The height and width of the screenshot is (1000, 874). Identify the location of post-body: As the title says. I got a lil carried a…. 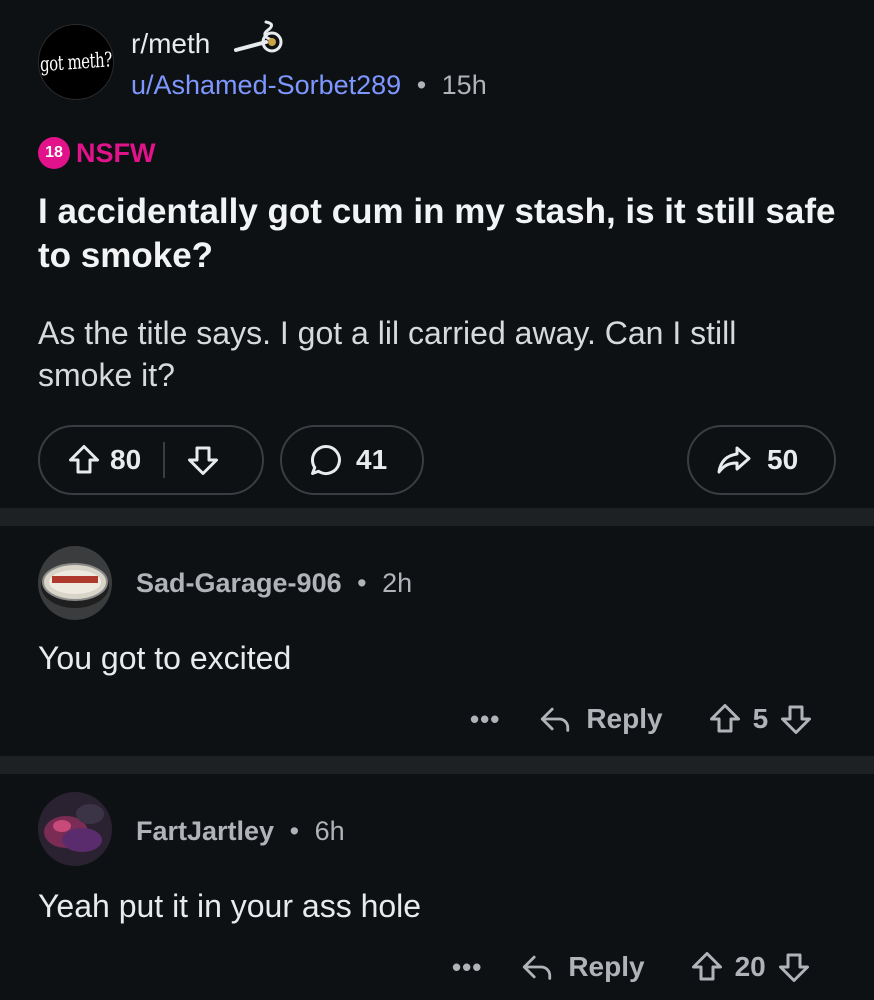
(387, 354).